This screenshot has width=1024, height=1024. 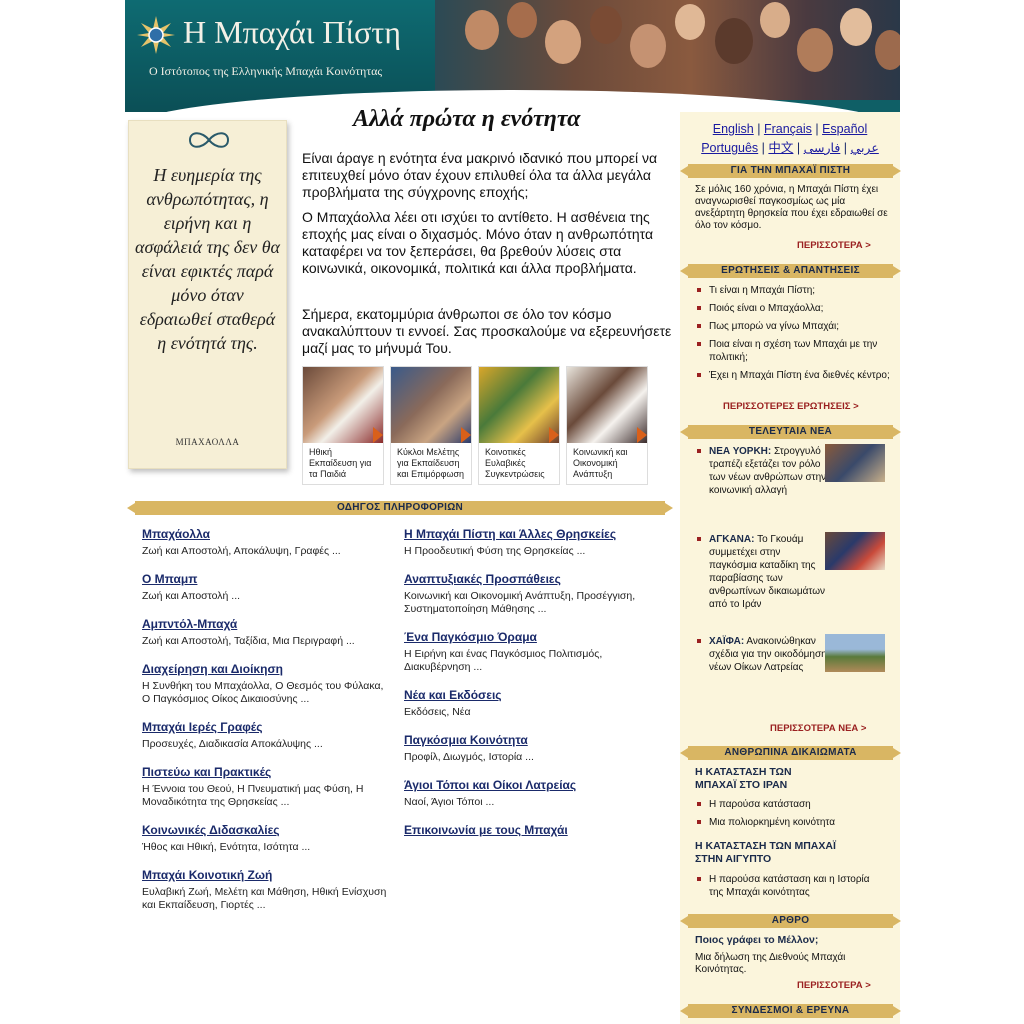 What do you see at coordinates (400, 508) in the screenshot?
I see `guide-bar: ΟΔΗΓΟΣ ΠΛΗΡΟΦΟΡΙΩΝ` at bounding box center [400, 508].